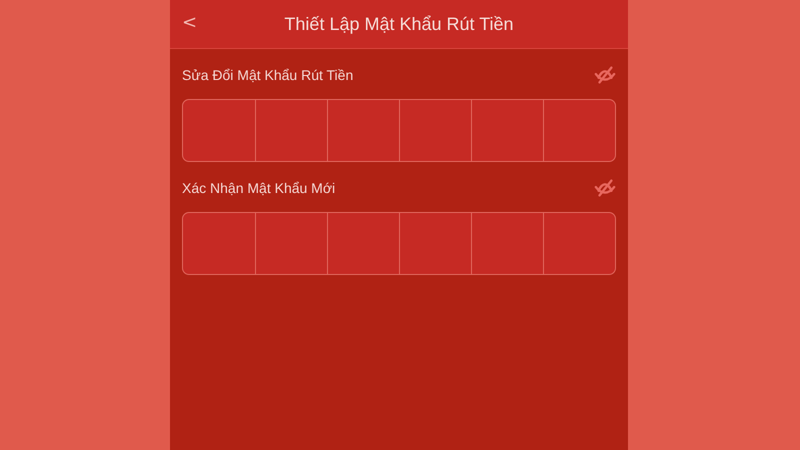 The image size is (800, 450). What do you see at coordinates (268, 75) in the screenshot?
I see `field-label: Sửa Đổi Mật Khẩu Rút Tiền` at bounding box center [268, 75].